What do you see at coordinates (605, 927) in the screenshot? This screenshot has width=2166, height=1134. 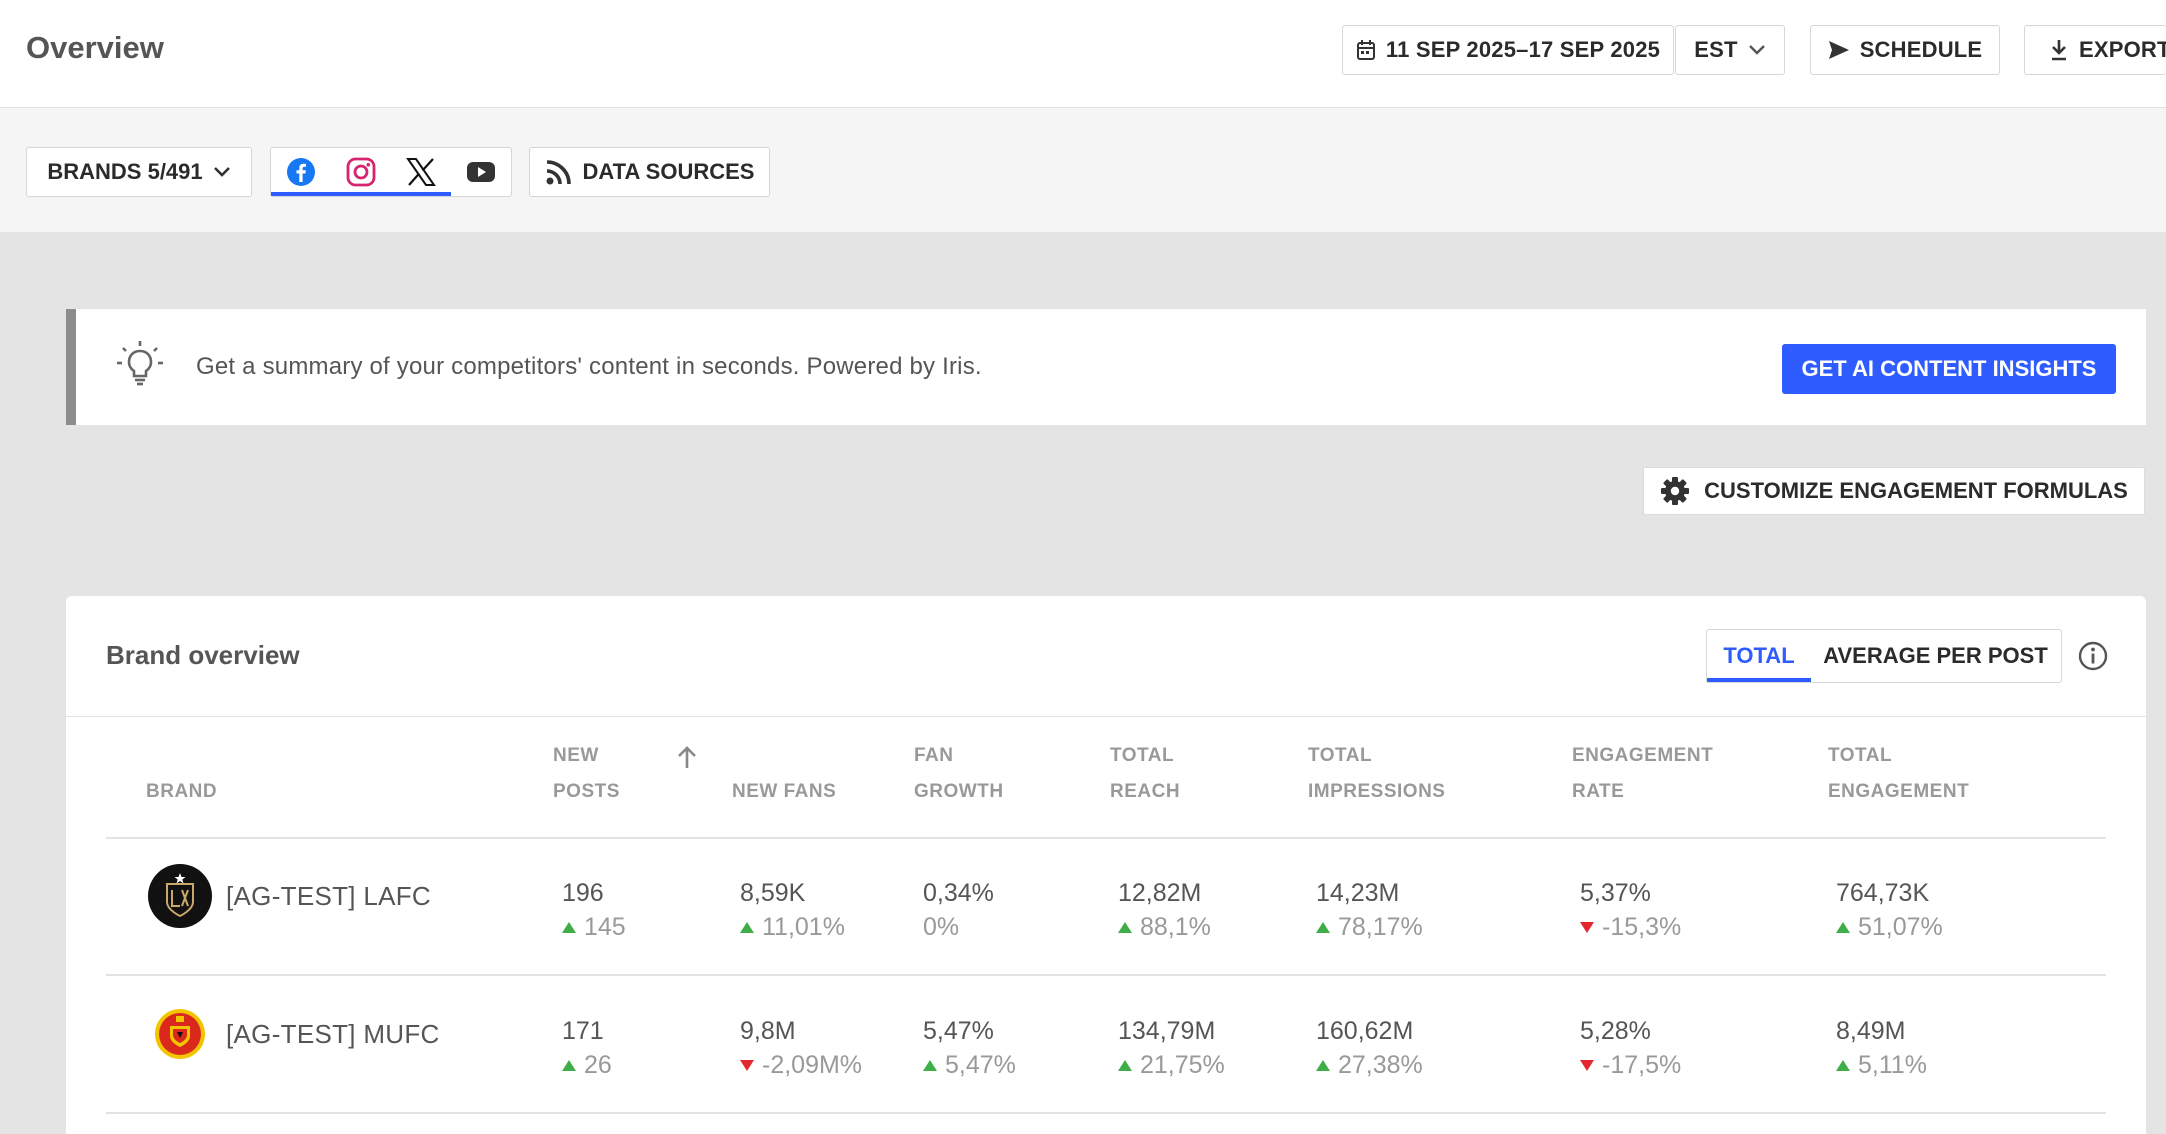 I see `delta-text: 145` at bounding box center [605, 927].